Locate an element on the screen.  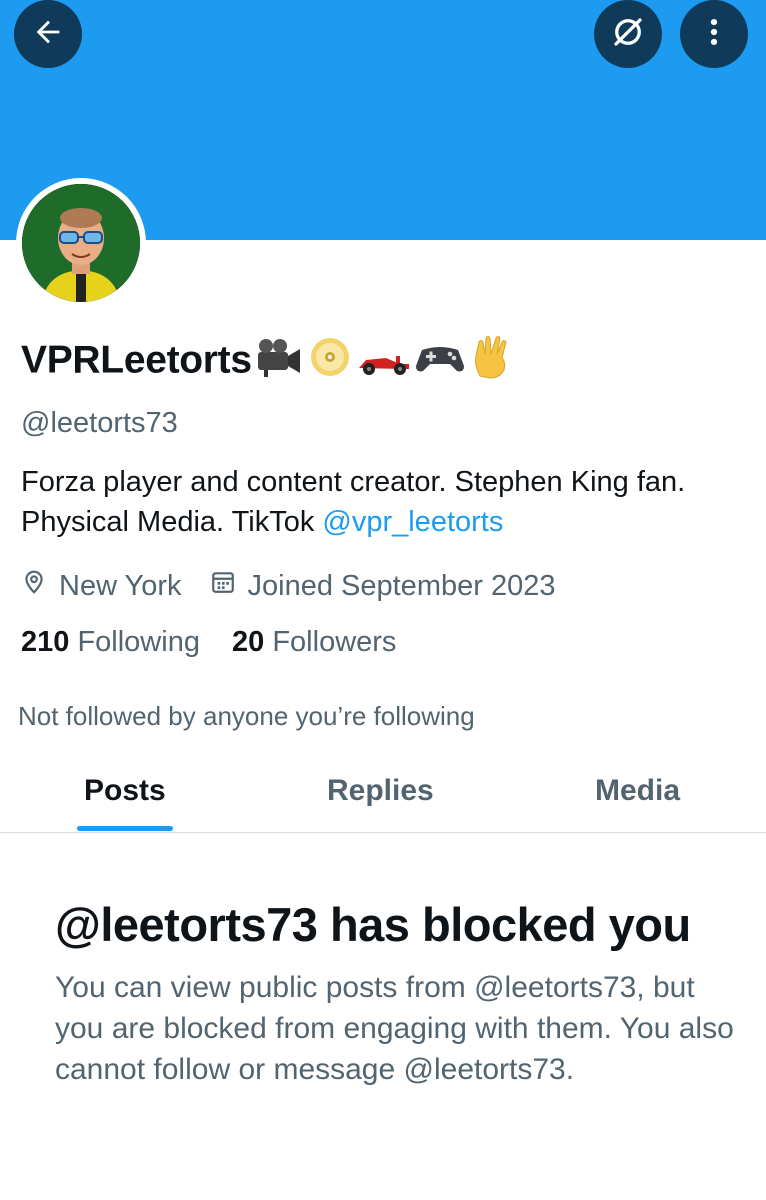
location-text: New York is located at coordinates (120, 585).